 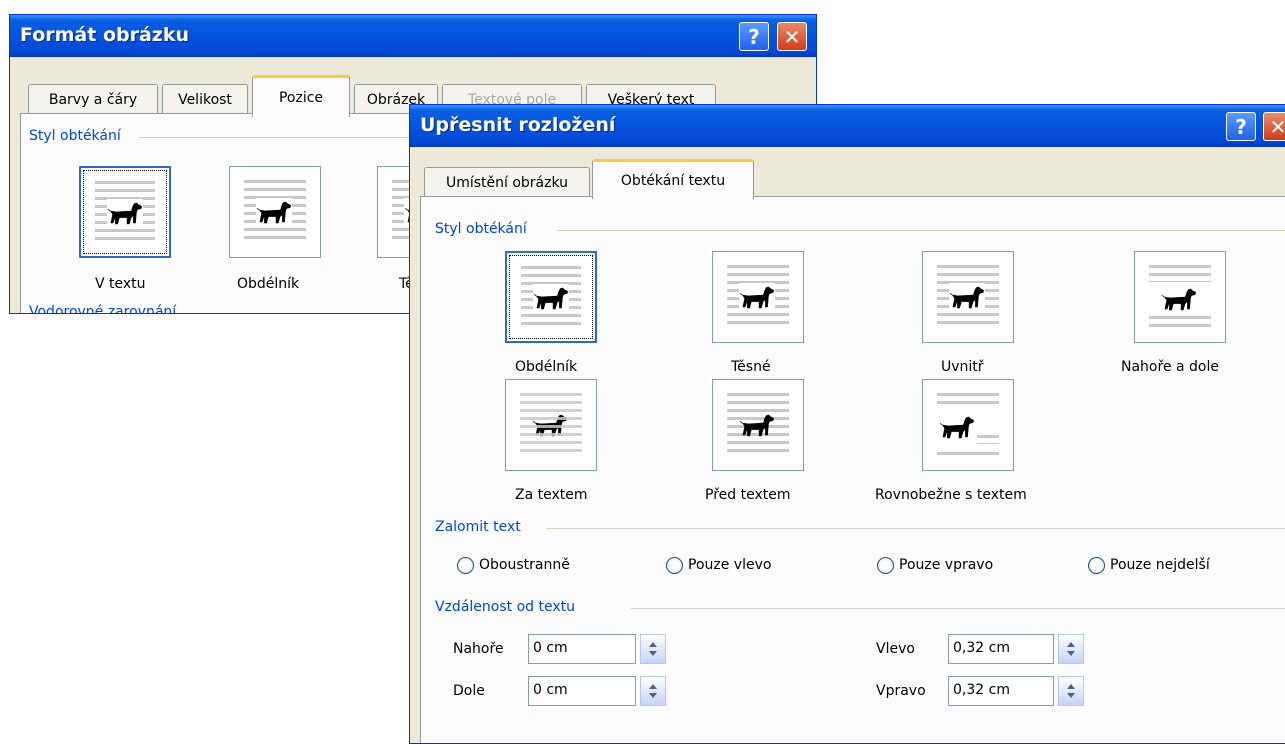 What do you see at coordinates (653, 691) in the screenshot?
I see `spinner-bottom` at bounding box center [653, 691].